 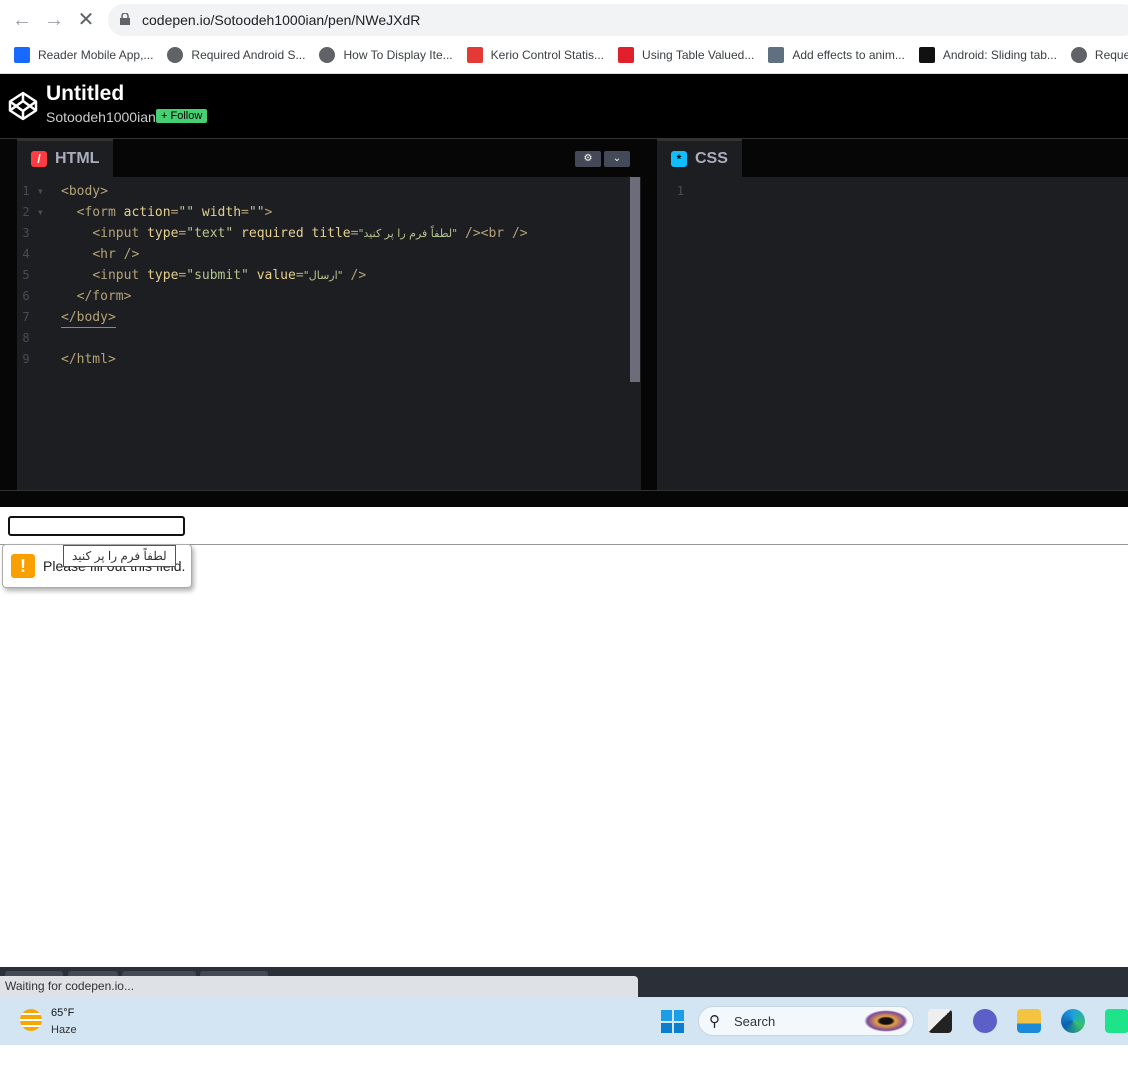 I want to click on address-bar: codepen.io/Sotoodeh1000ian/pen/NWeJXdR, so click(x=618, y=20).